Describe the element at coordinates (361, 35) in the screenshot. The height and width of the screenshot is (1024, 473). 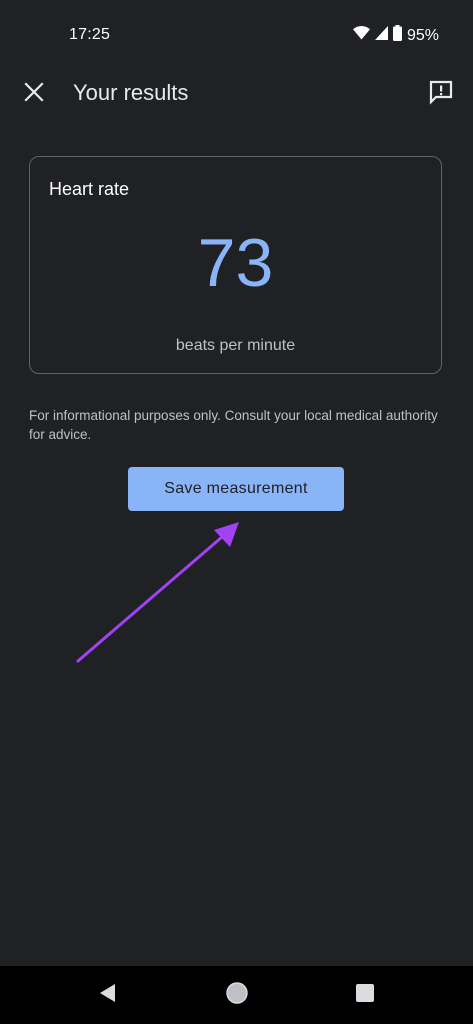
I see `wifi-icon` at that location.